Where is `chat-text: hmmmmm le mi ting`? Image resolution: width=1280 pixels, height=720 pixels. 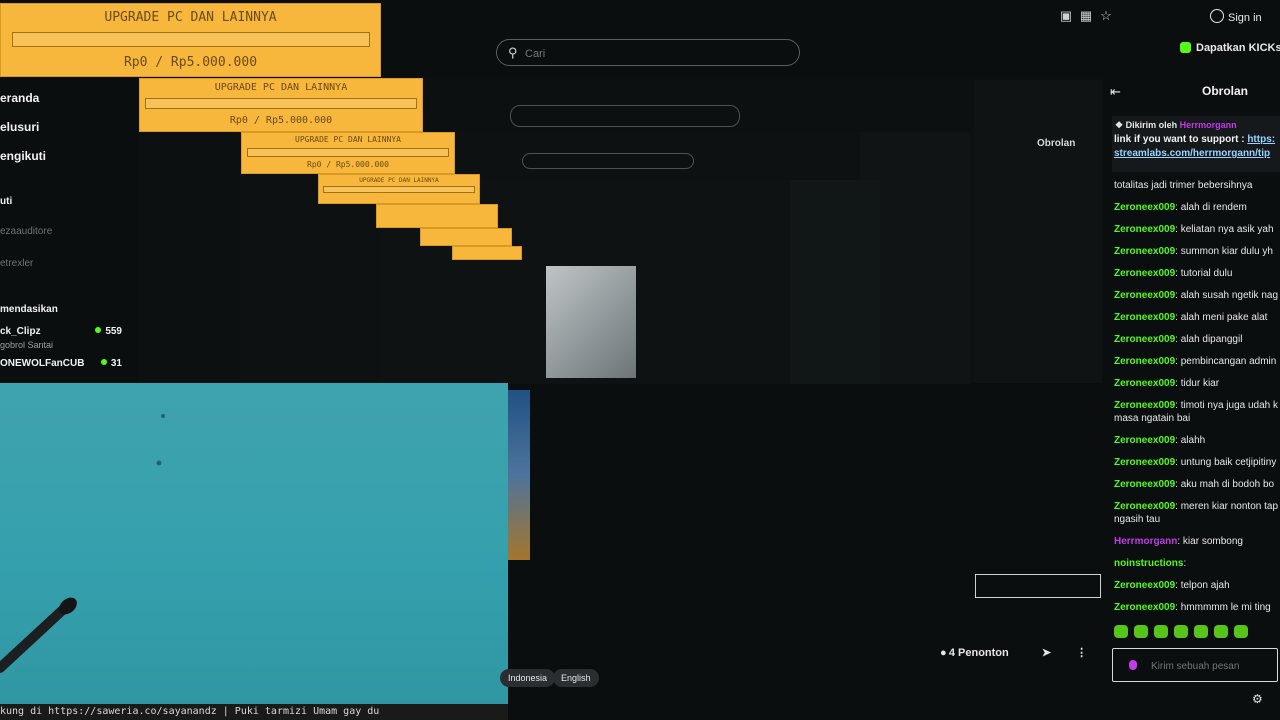
chat-text: hmmmmm le mi ting is located at coordinates (1225, 607).